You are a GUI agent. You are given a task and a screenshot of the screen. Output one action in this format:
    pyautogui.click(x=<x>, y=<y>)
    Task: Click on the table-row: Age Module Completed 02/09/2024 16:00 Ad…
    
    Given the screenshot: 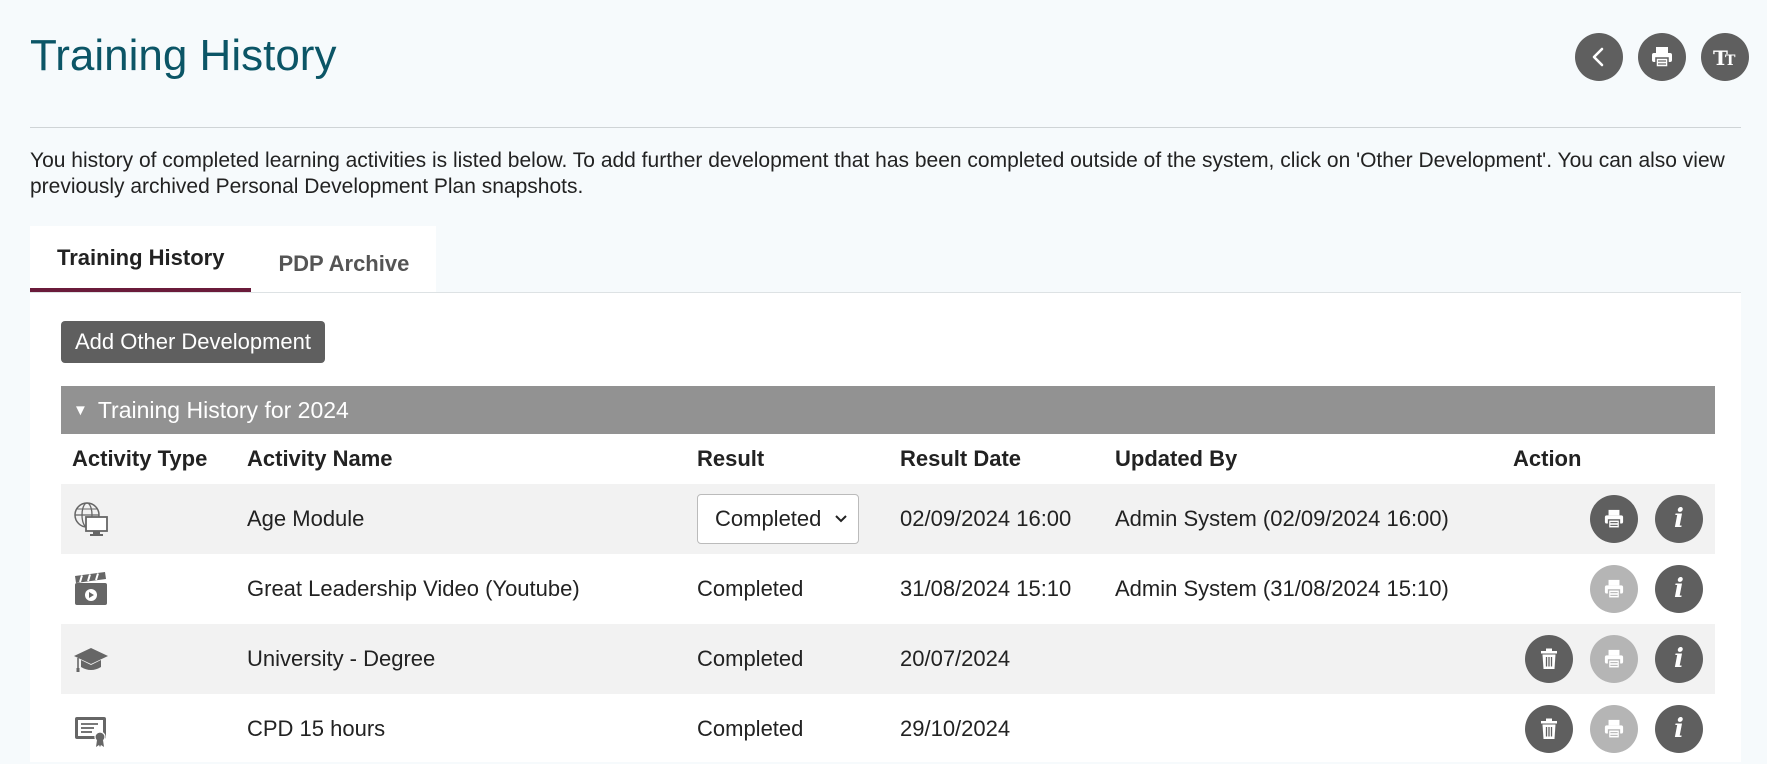 What is the action you would take?
    pyautogui.click(x=888, y=519)
    